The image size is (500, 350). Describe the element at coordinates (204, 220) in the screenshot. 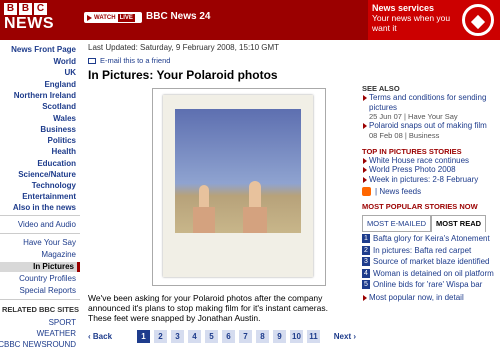

I see `left-leg` at that location.